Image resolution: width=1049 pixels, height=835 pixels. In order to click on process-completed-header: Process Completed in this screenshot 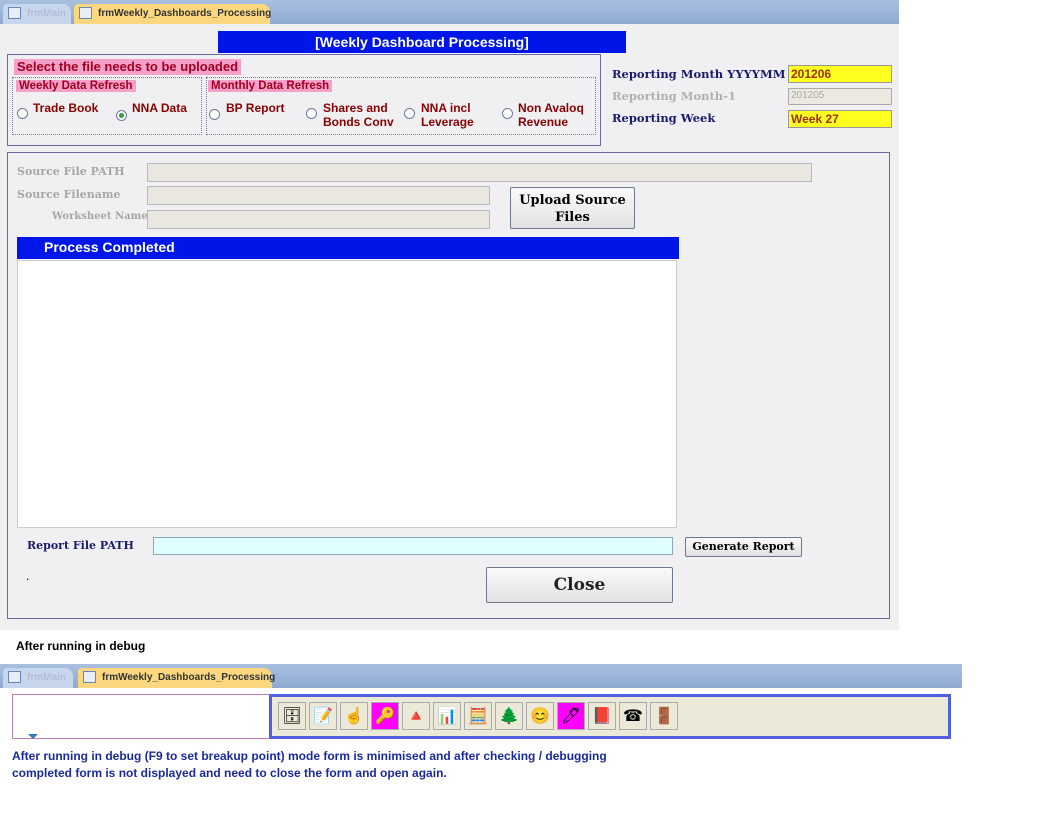, I will do `click(348, 248)`.